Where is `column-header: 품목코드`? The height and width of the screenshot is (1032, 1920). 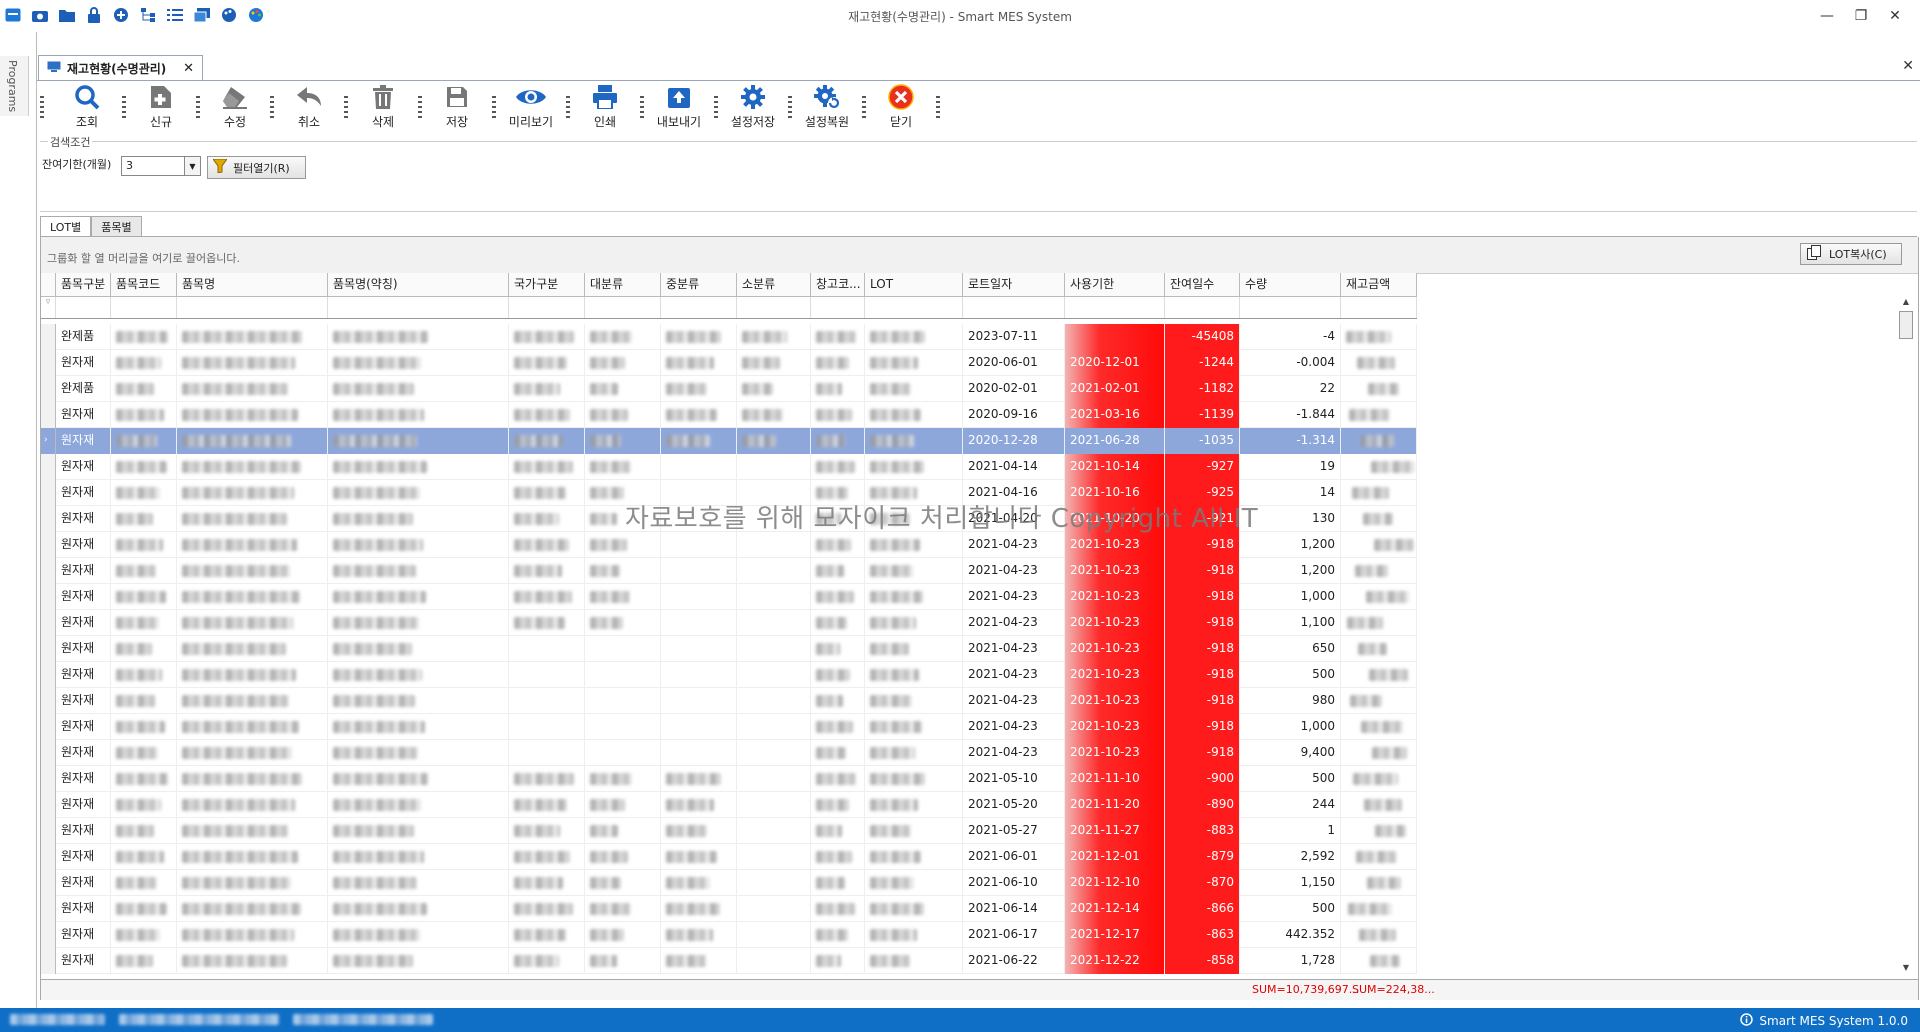 column-header: 품목코드 is located at coordinates (144, 284).